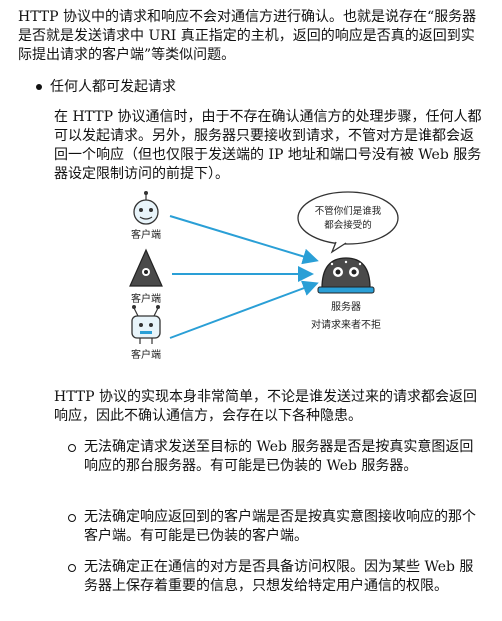  What do you see at coordinates (346, 275) in the screenshot?
I see `server-icon` at bounding box center [346, 275].